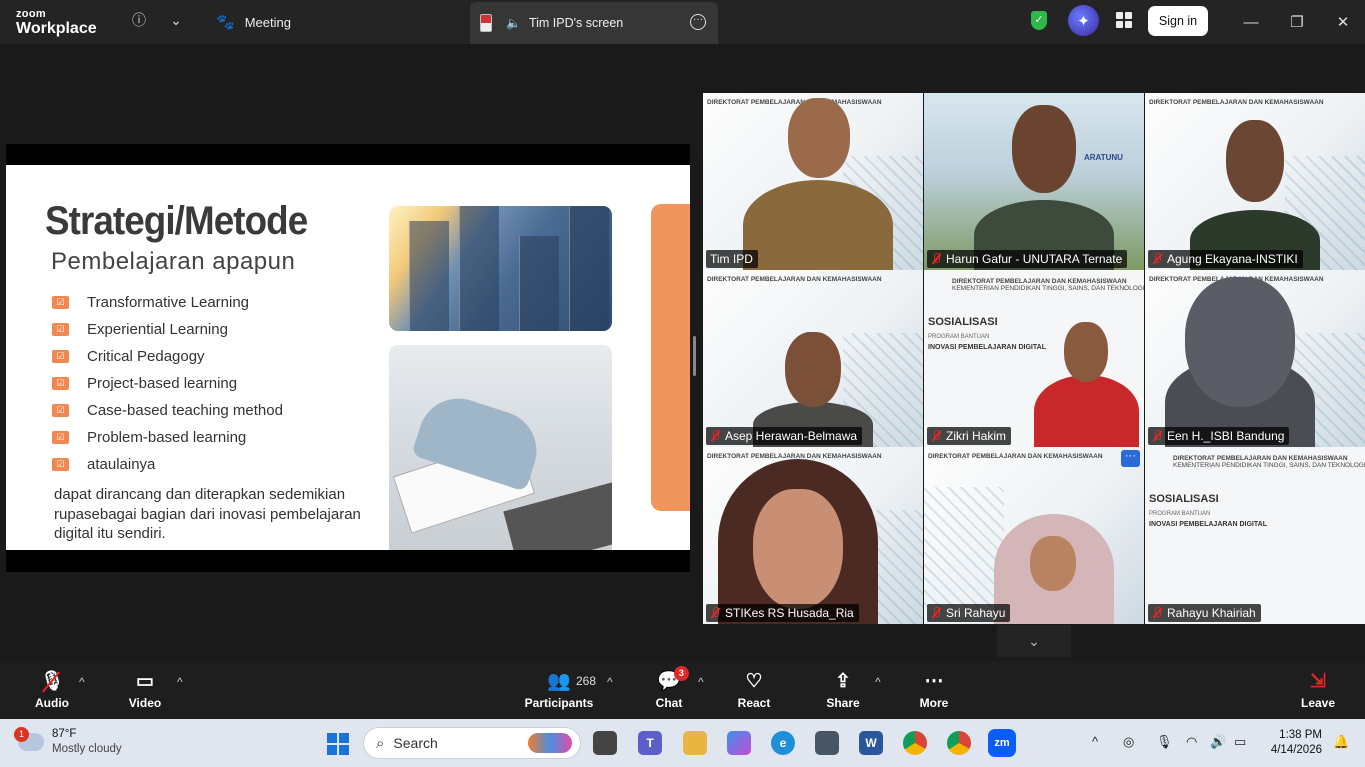 This screenshot has height=767, width=1365. Describe the element at coordinates (267, 22) in the screenshot. I see `tab-meeting-label: Meeting` at that location.